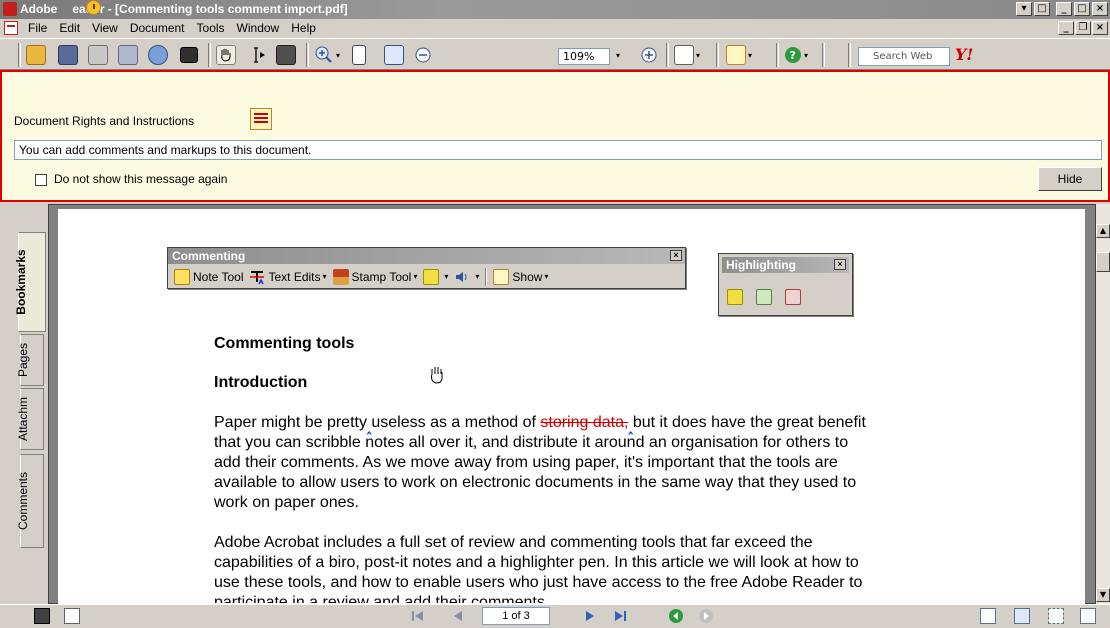 This screenshot has height=628, width=1110. Describe the element at coordinates (394, 55) in the screenshot. I see `fit-width-icon` at that location.